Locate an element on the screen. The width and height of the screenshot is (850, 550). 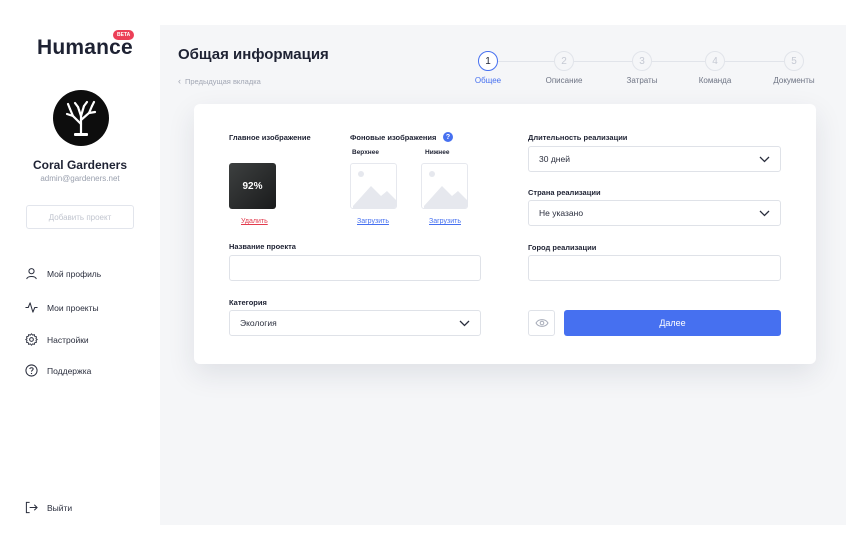
beta-badge: BETA is located at coordinates (124, 35).